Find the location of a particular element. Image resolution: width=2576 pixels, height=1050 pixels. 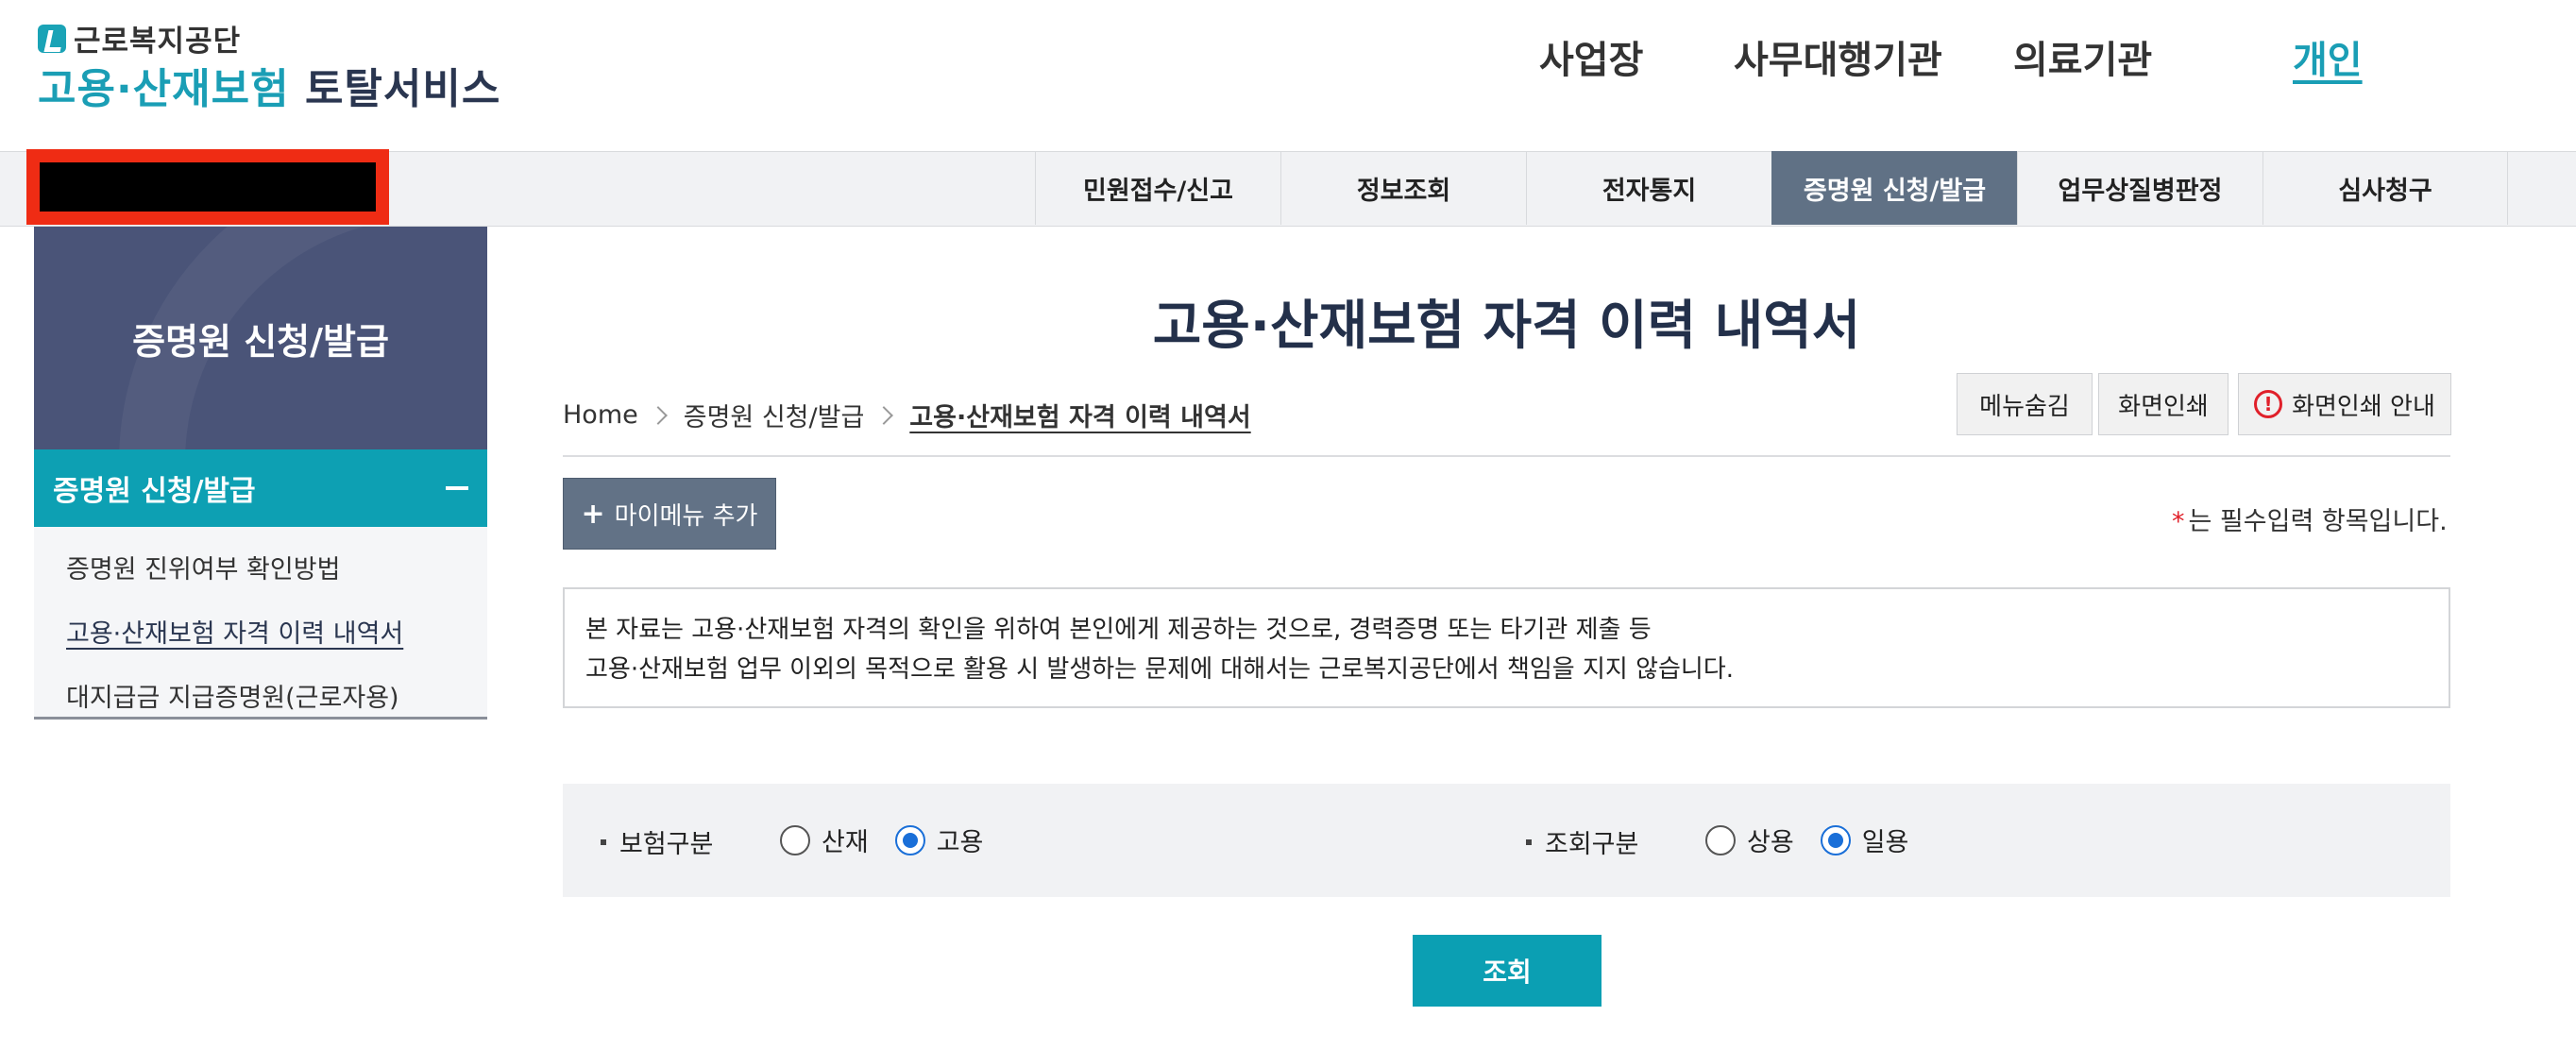

top-nav-label: 사무대행기관 is located at coordinates (1838, 60).